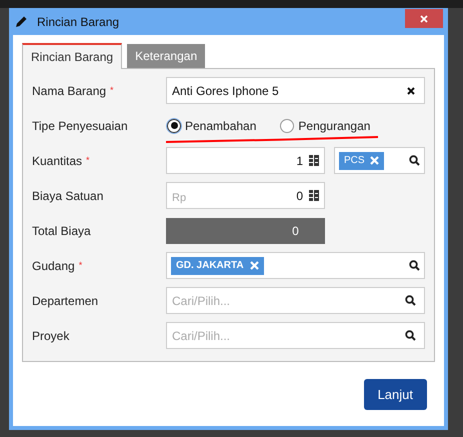  What do you see at coordinates (57, 161) in the screenshot?
I see `field-label: Kuantitas` at bounding box center [57, 161].